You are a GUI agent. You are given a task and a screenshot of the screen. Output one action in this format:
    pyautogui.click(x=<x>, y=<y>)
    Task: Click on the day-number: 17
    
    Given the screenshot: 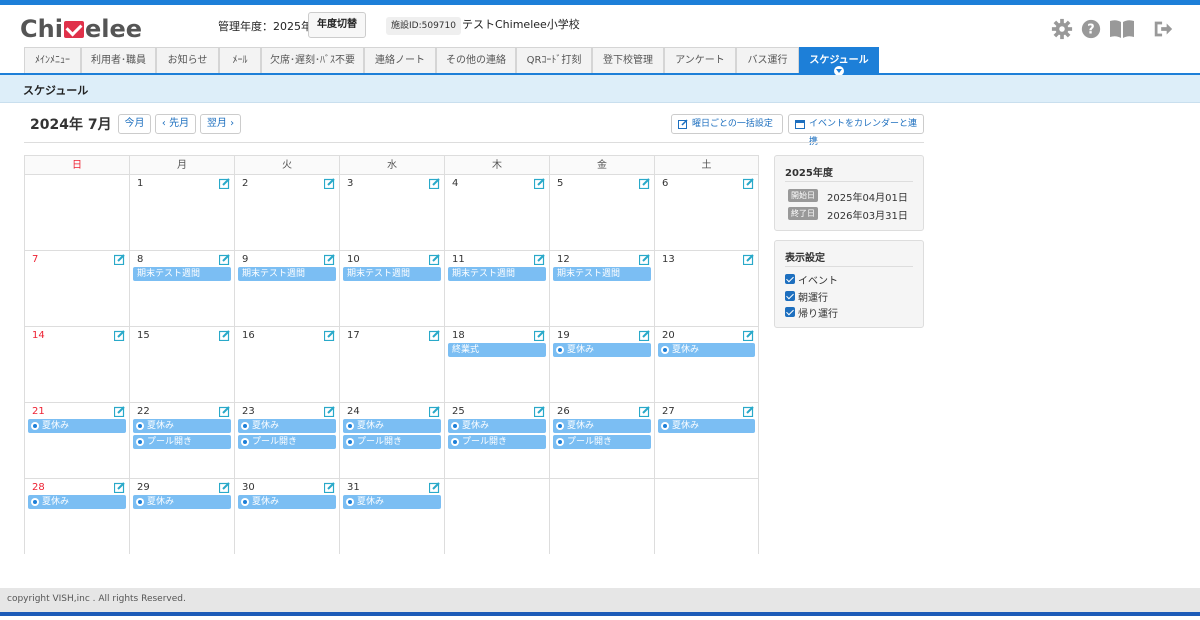 What is the action you would take?
    pyautogui.click(x=353, y=335)
    